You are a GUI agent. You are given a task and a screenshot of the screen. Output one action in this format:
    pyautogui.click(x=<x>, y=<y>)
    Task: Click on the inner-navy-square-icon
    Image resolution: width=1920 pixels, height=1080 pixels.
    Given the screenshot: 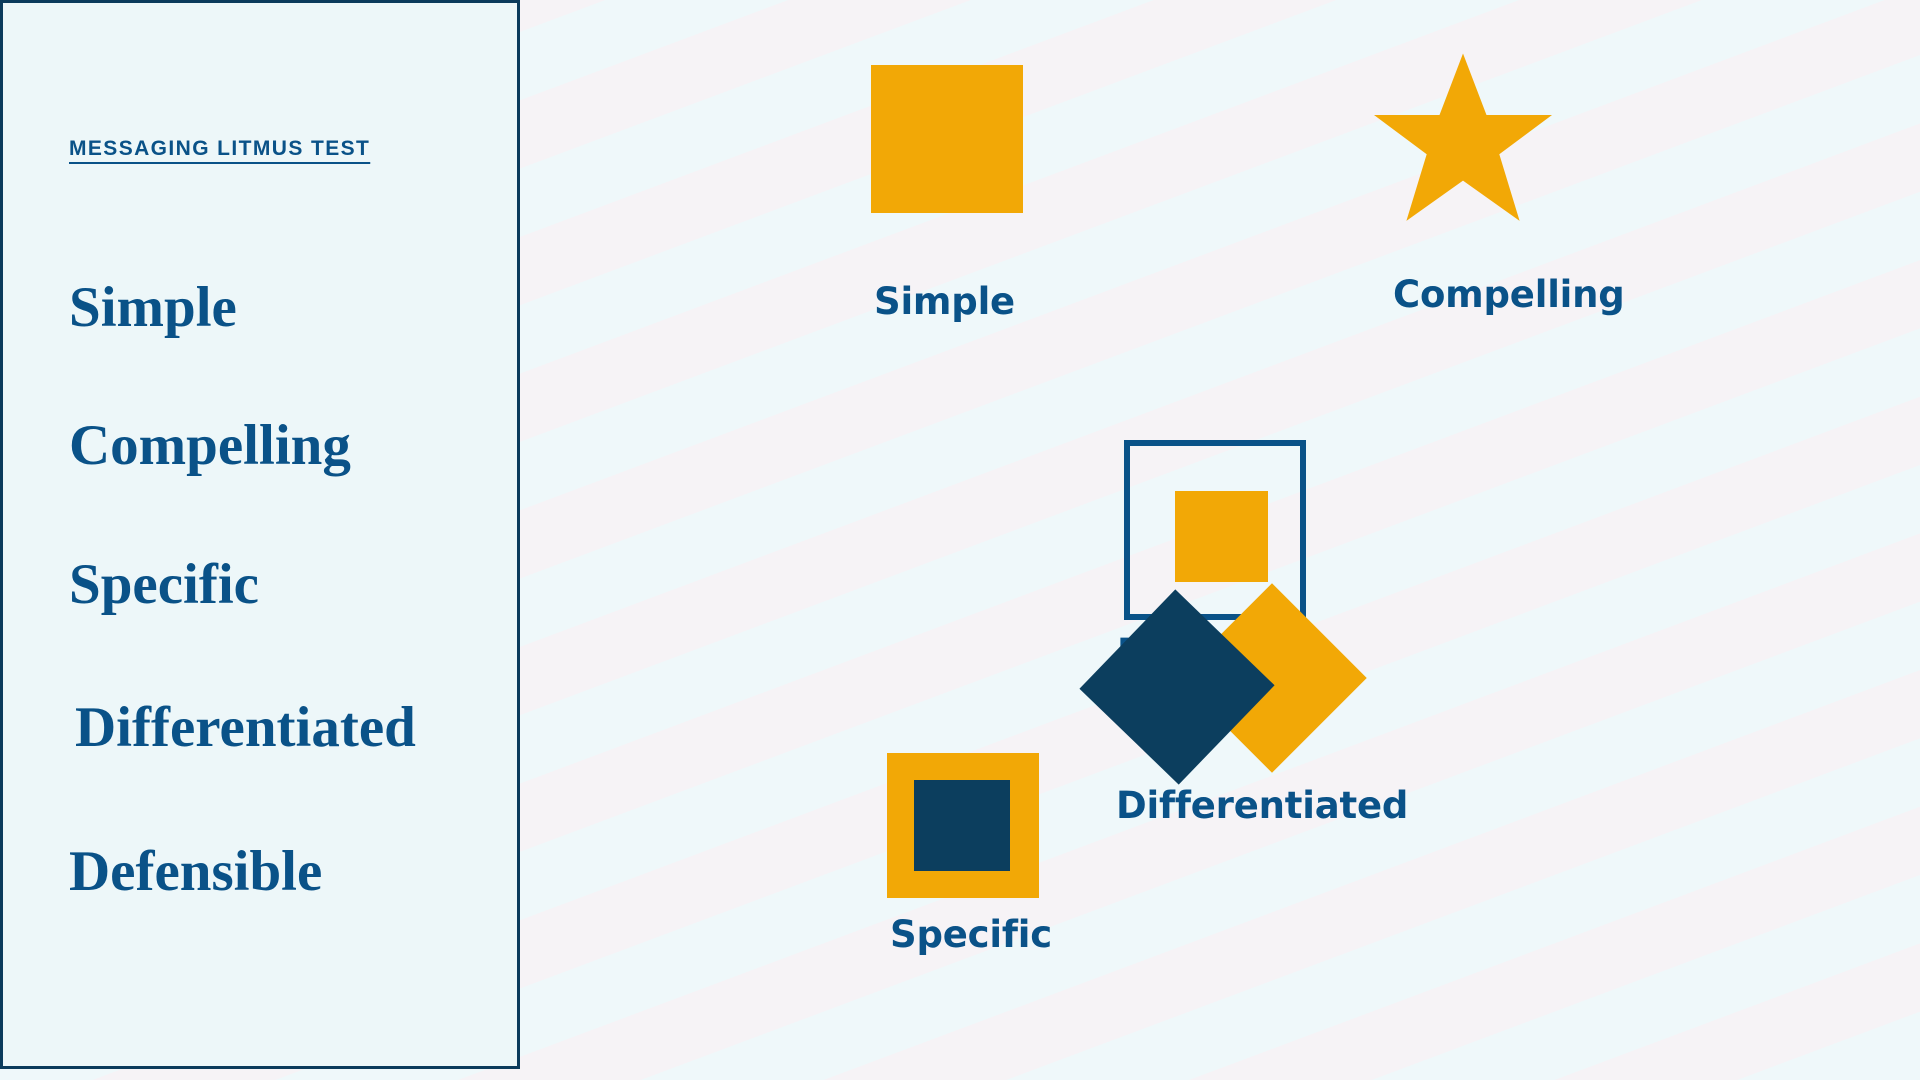 What is the action you would take?
    pyautogui.click(x=962, y=825)
    